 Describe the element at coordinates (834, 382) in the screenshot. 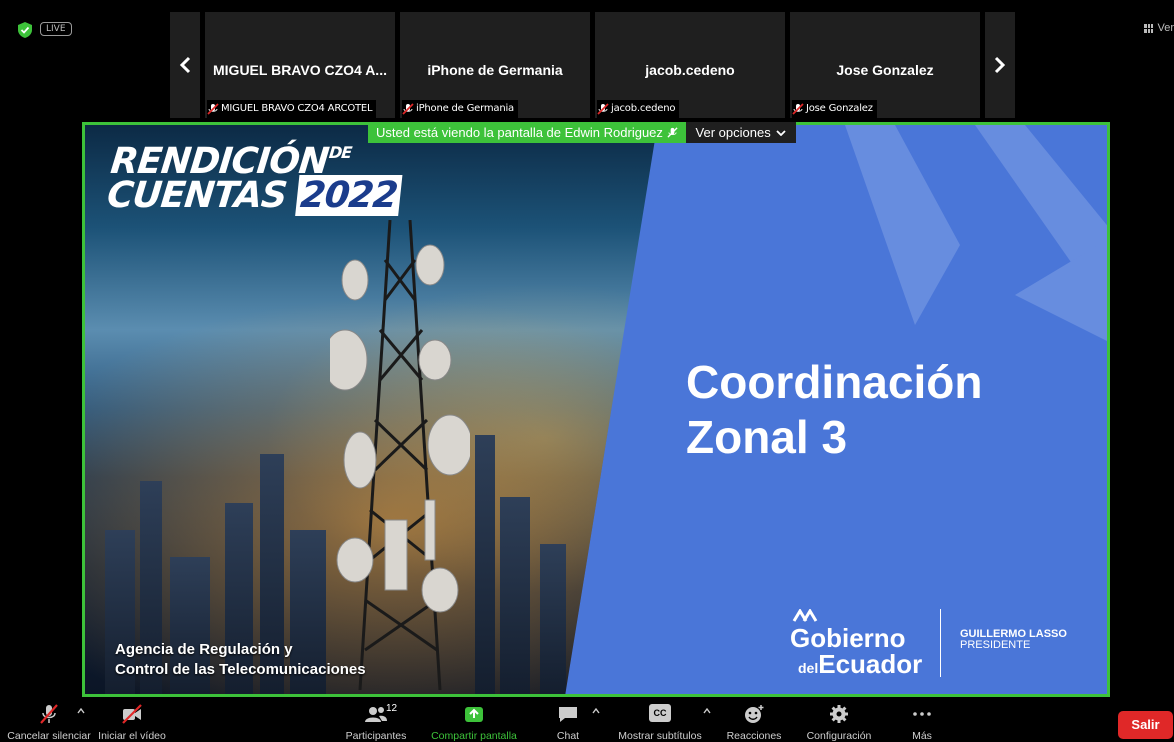

I see `slide-title-line1: Coordinación` at that location.